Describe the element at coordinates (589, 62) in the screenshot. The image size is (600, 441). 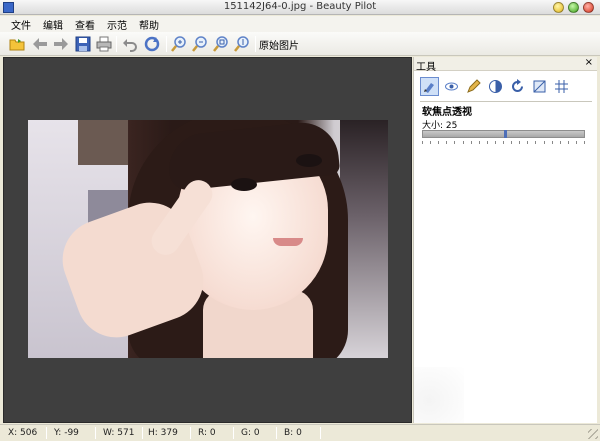
I see `panel-close-icon: ×` at that location.